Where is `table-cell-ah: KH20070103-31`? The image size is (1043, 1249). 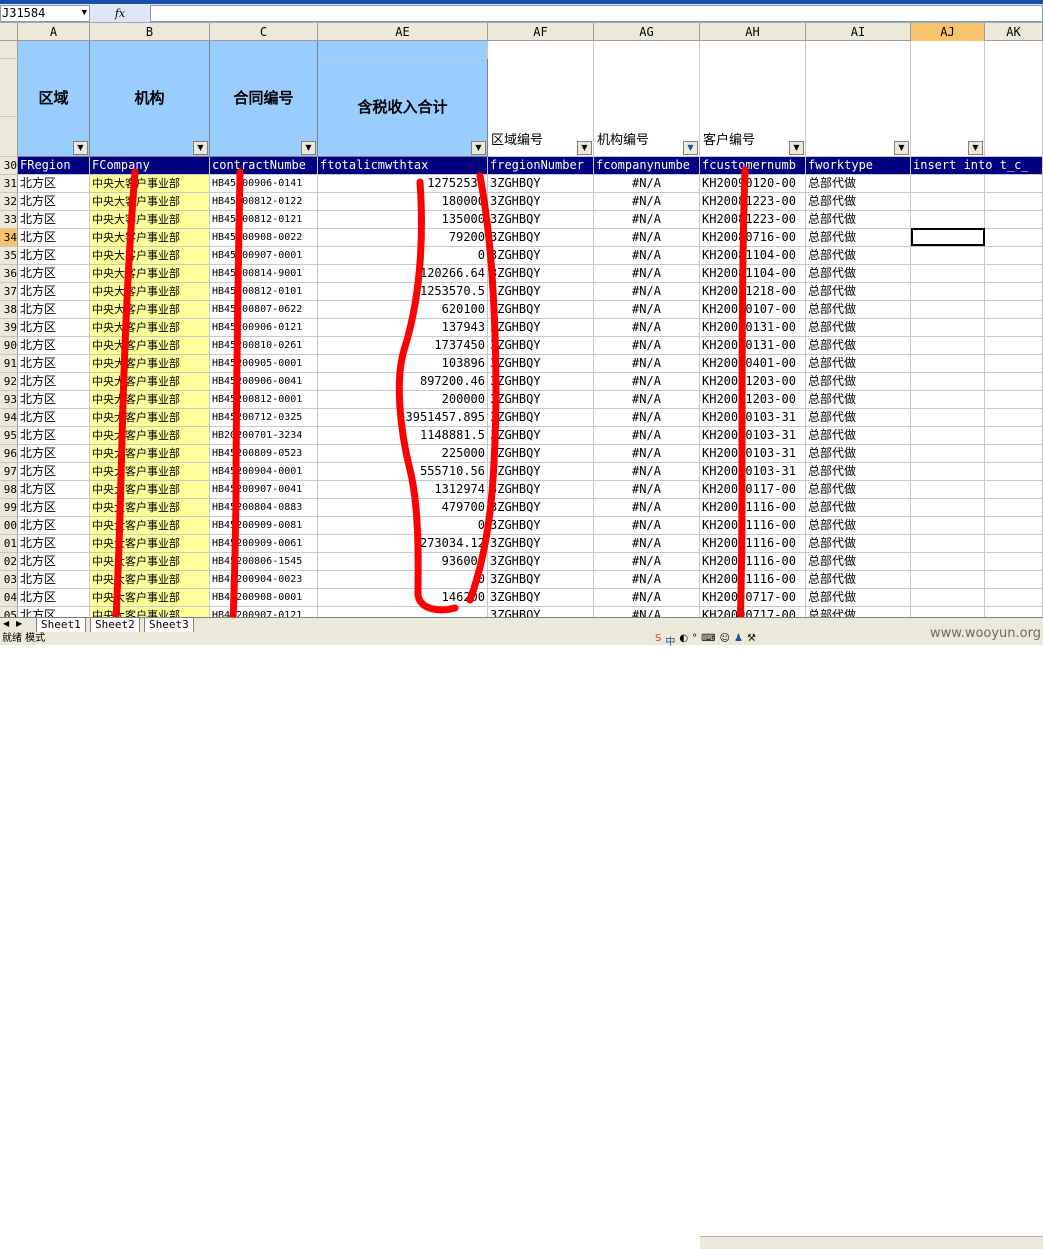
table-cell-ah: KH20070103-31 is located at coordinates (753, 472).